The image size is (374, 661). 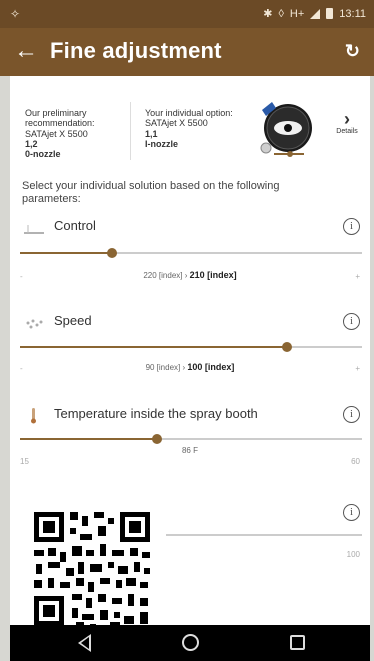 I want to click on value-current: 90 [index], so click(x=163, y=367).